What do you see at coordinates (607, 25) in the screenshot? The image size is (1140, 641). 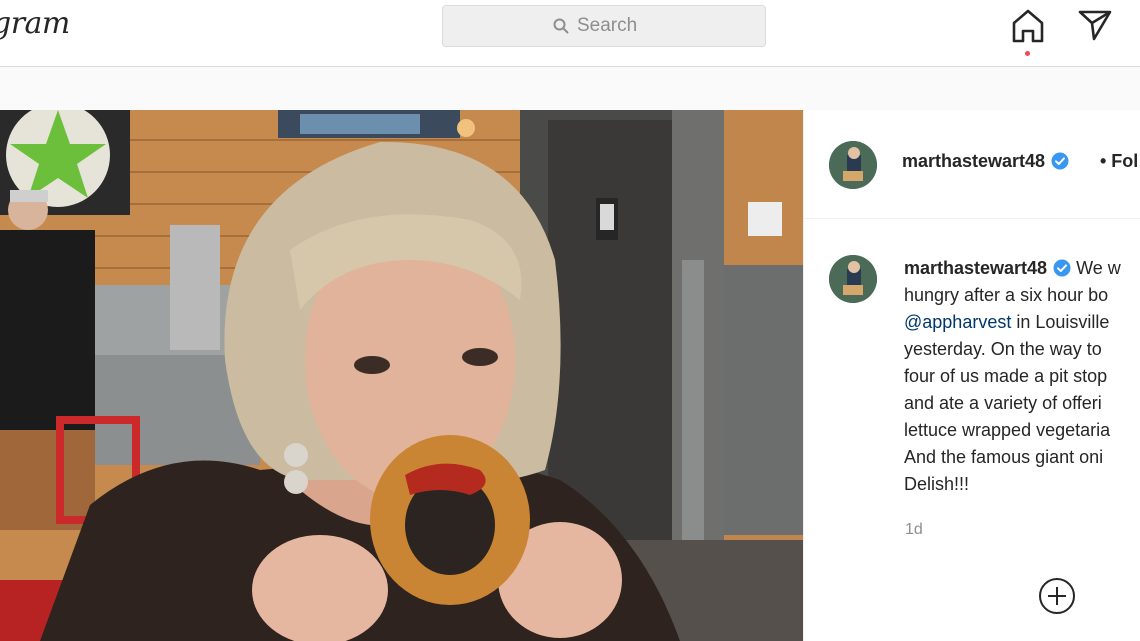 I see `search-placeholder: Search` at bounding box center [607, 25].